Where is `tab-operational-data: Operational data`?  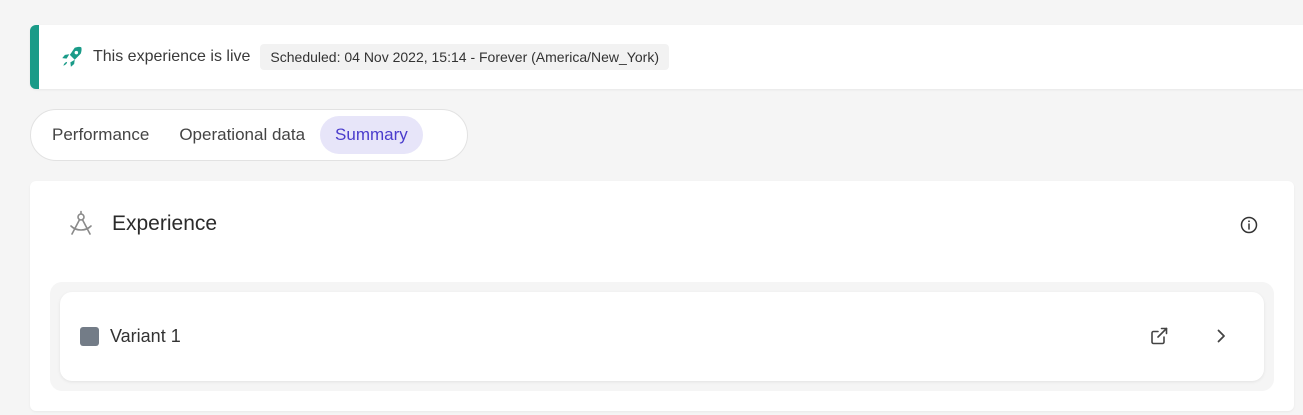 tab-operational-data: Operational data is located at coordinates (242, 135).